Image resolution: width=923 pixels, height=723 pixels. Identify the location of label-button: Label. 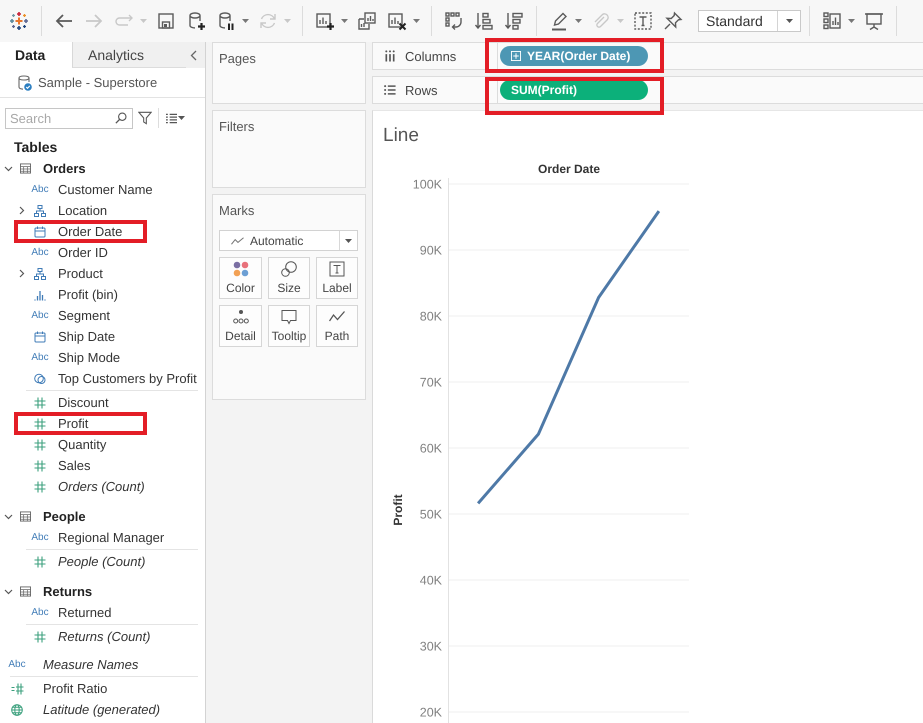
(337, 278).